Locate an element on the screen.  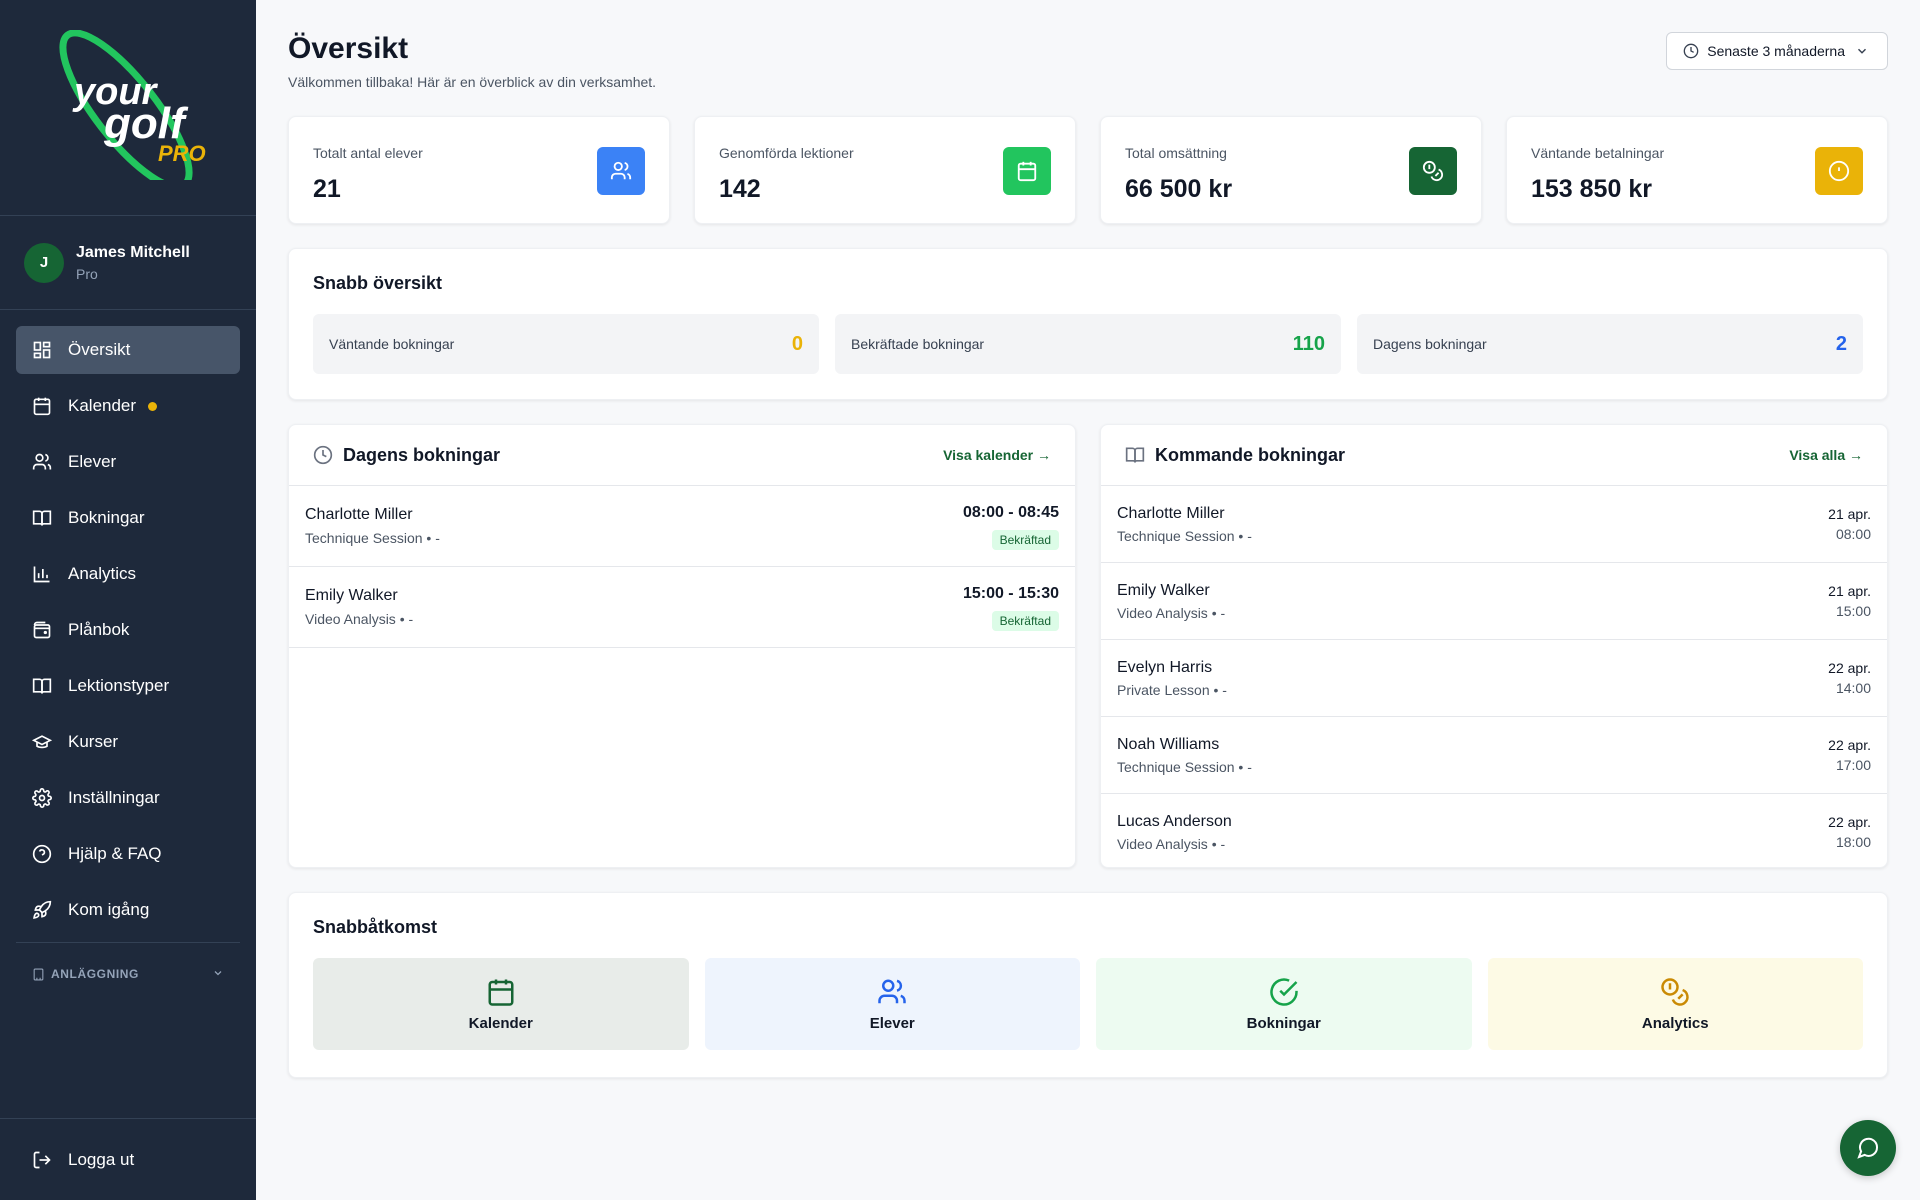
logout-label: Logga ut is located at coordinates (101, 1159).